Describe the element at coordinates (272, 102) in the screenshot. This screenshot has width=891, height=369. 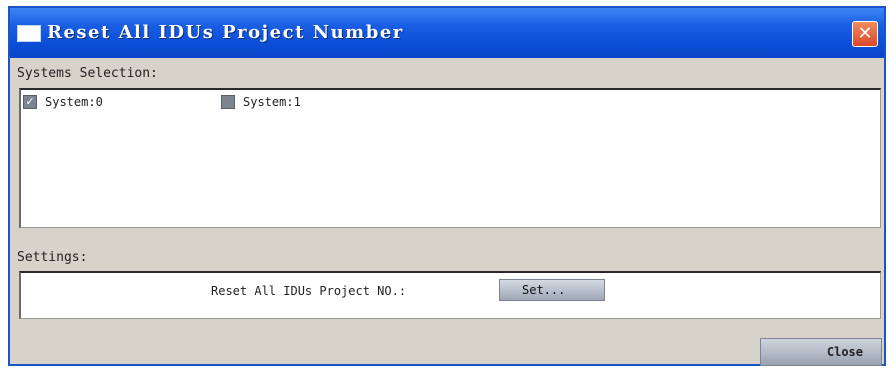
I see `system-1-label: System:1` at that location.